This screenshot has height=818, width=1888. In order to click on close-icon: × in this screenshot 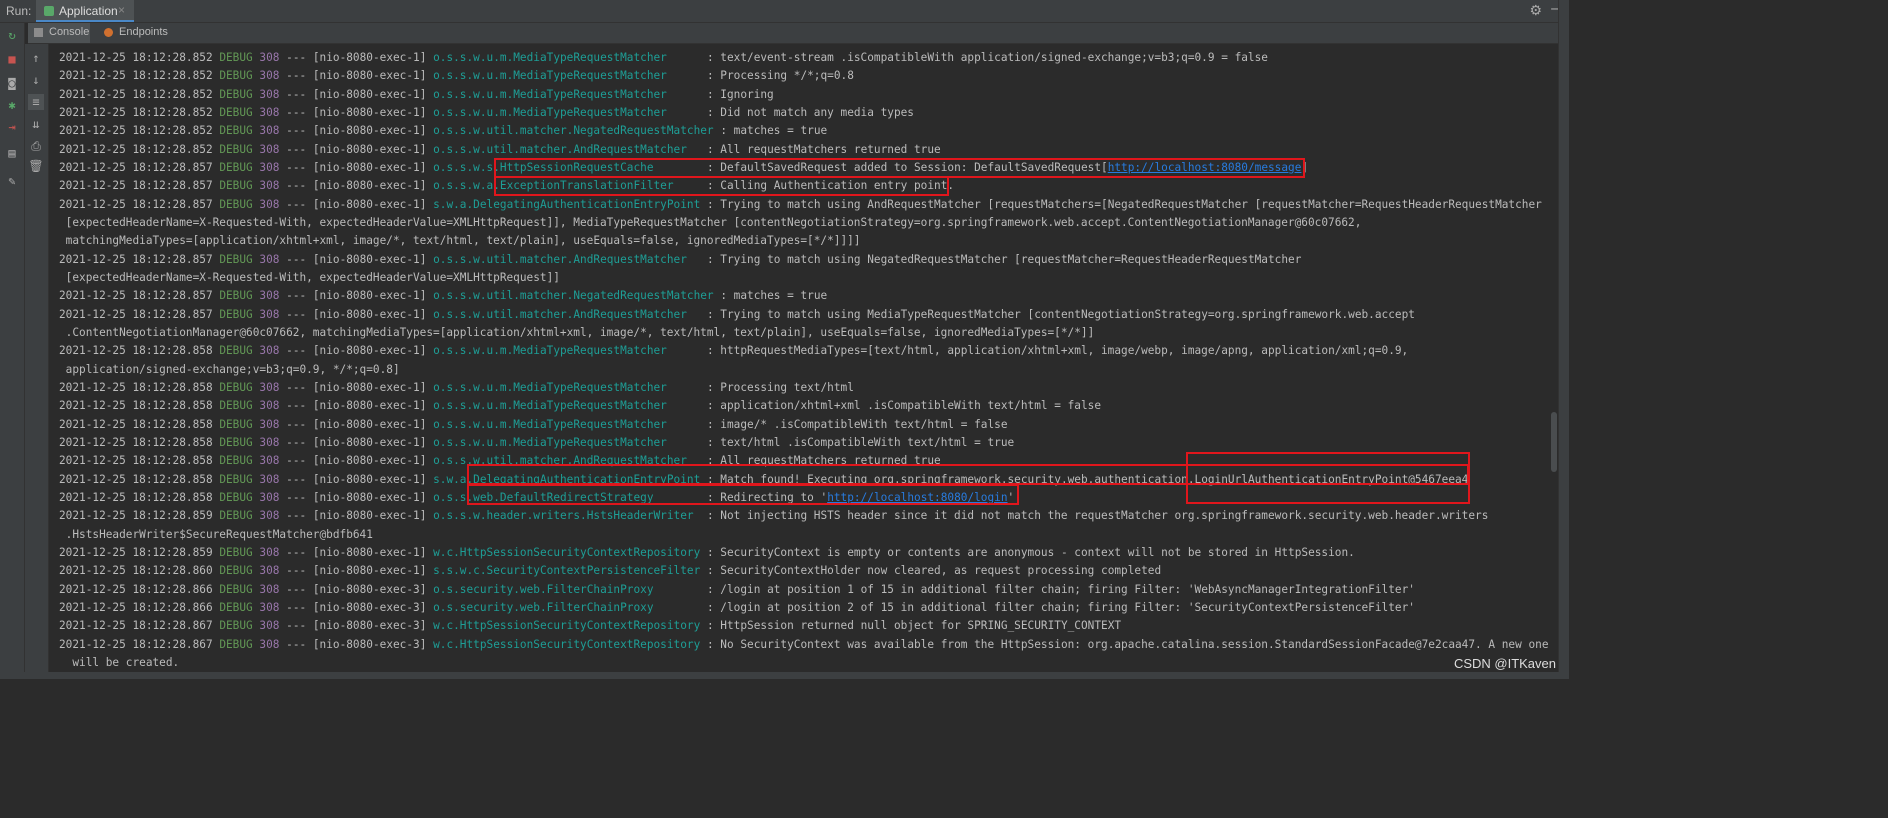, I will do `click(121, 10)`.